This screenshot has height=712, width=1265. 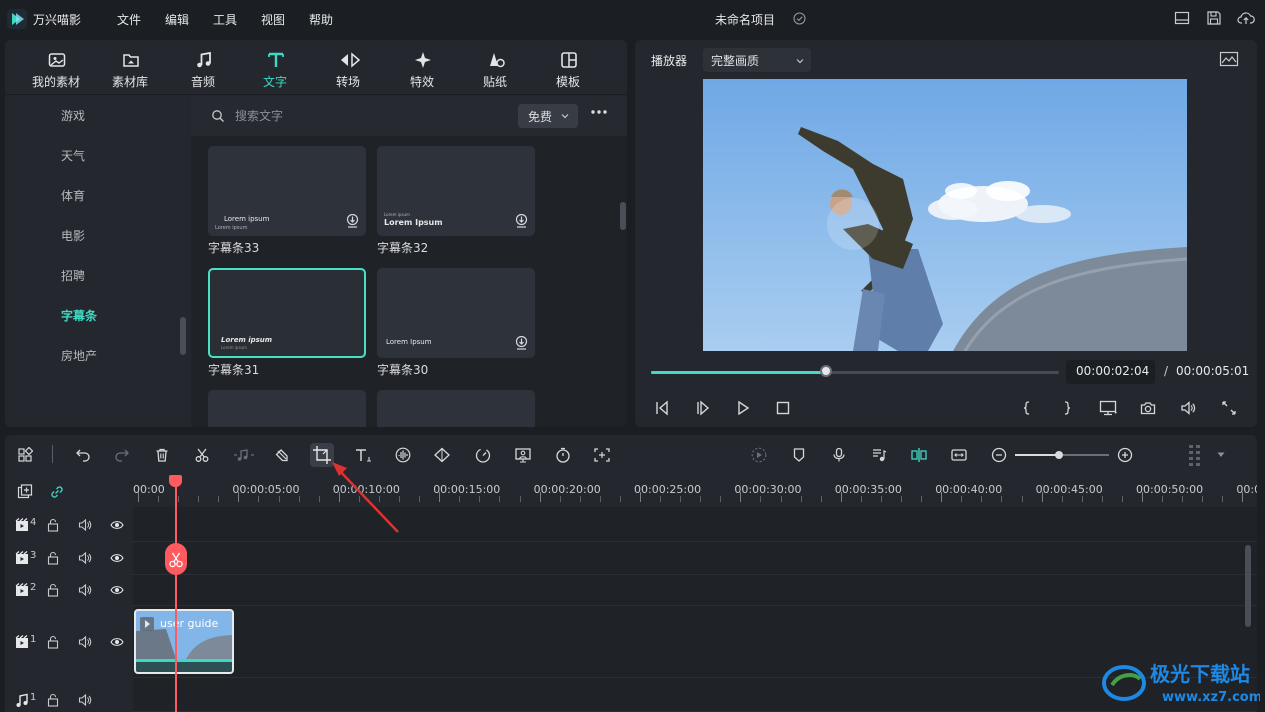 What do you see at coordinates (422, 67) in the screenshot?
I see `tab-effects: 特效` at bounding box center [422, 67].